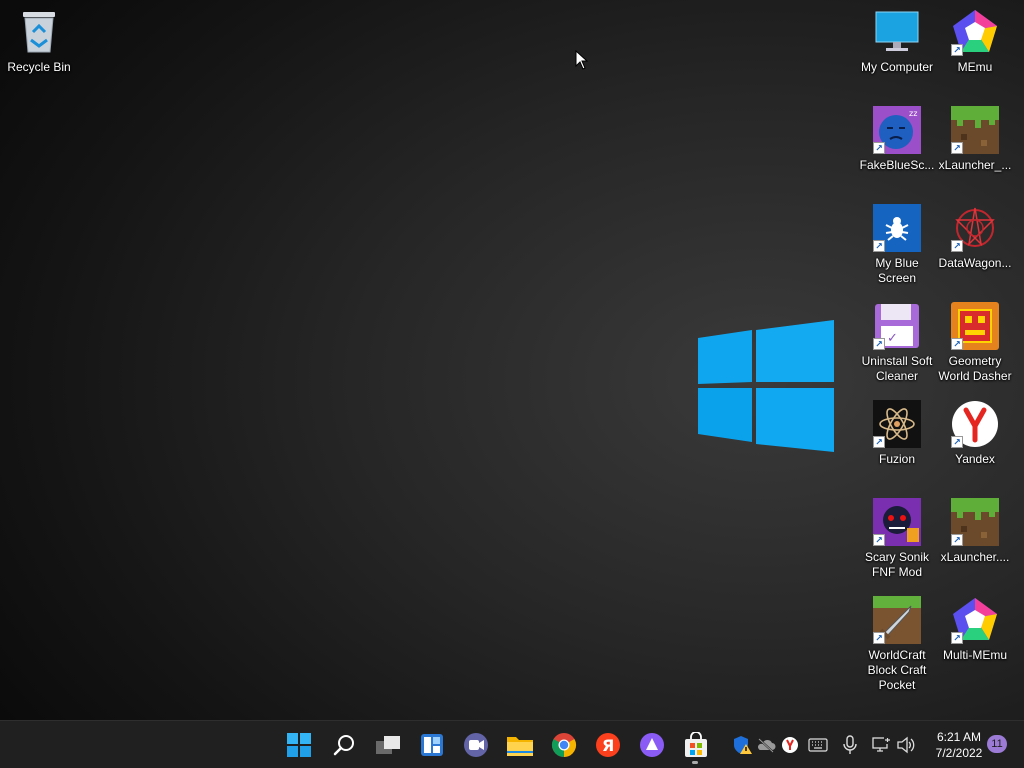 The height and width of the screenshot is (768, 1024). Describe the element at coordinates (975, 228) in the screenshot. I see `datawagon-icon: ↗` at that location.